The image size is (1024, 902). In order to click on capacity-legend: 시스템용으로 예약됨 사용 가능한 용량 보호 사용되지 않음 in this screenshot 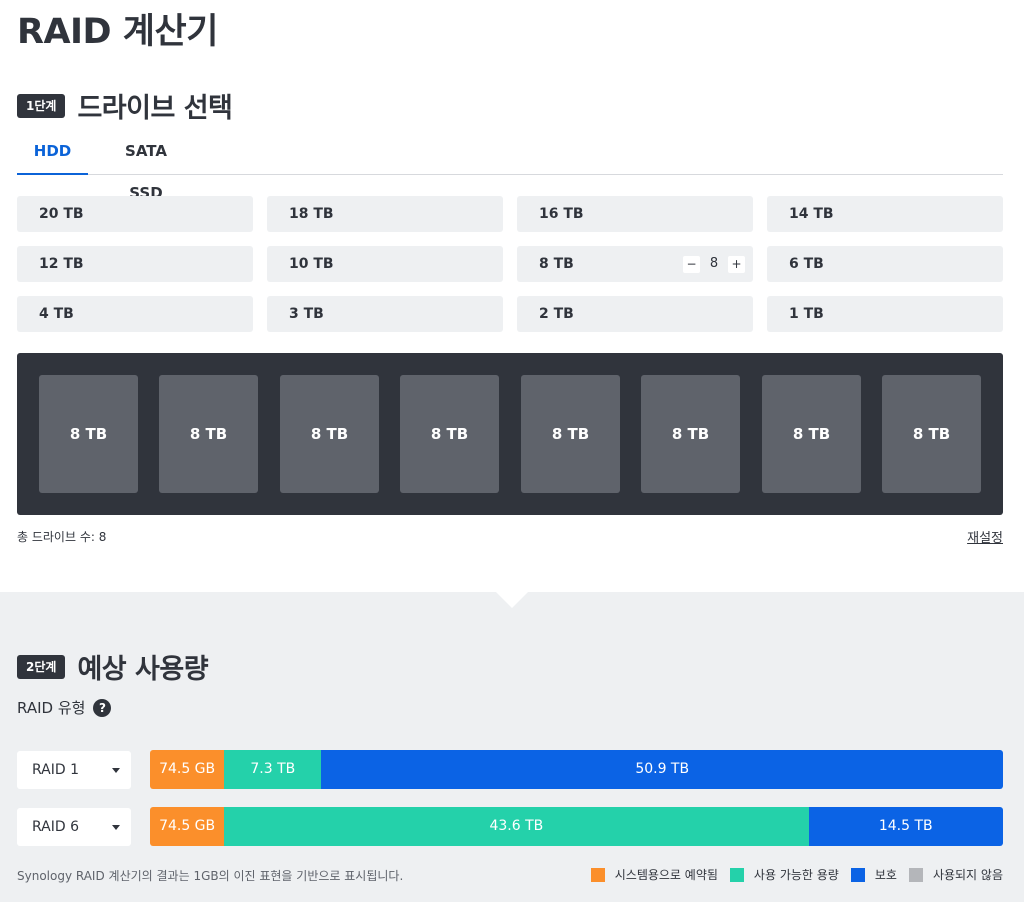, I will do `click(791, 874)`.